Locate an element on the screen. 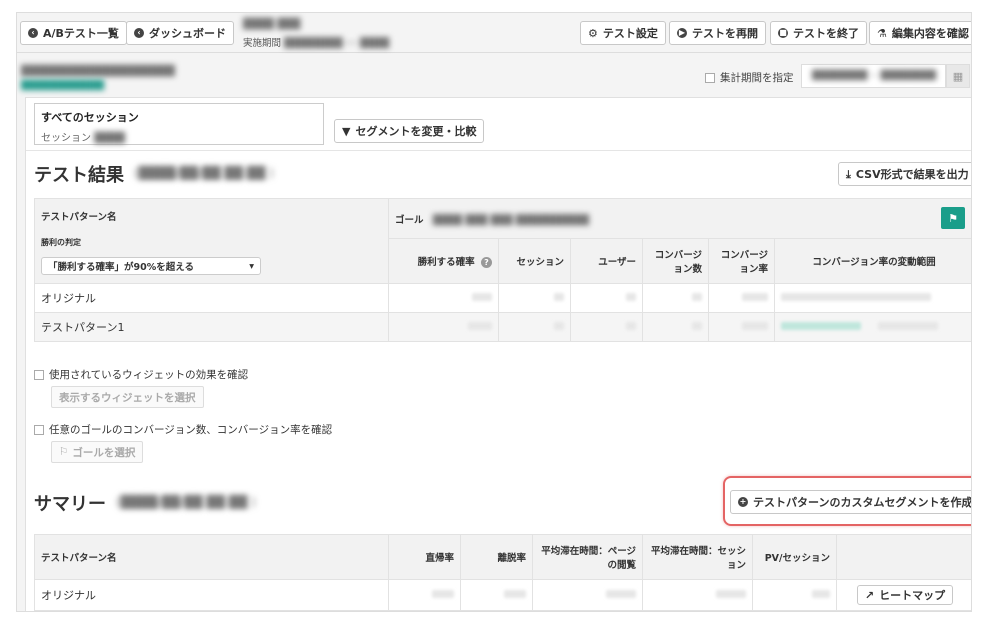 This screenshot has width=985, height=621. test-settings-button: ⚙ テスト設定 is located at coordinates (623, 33).